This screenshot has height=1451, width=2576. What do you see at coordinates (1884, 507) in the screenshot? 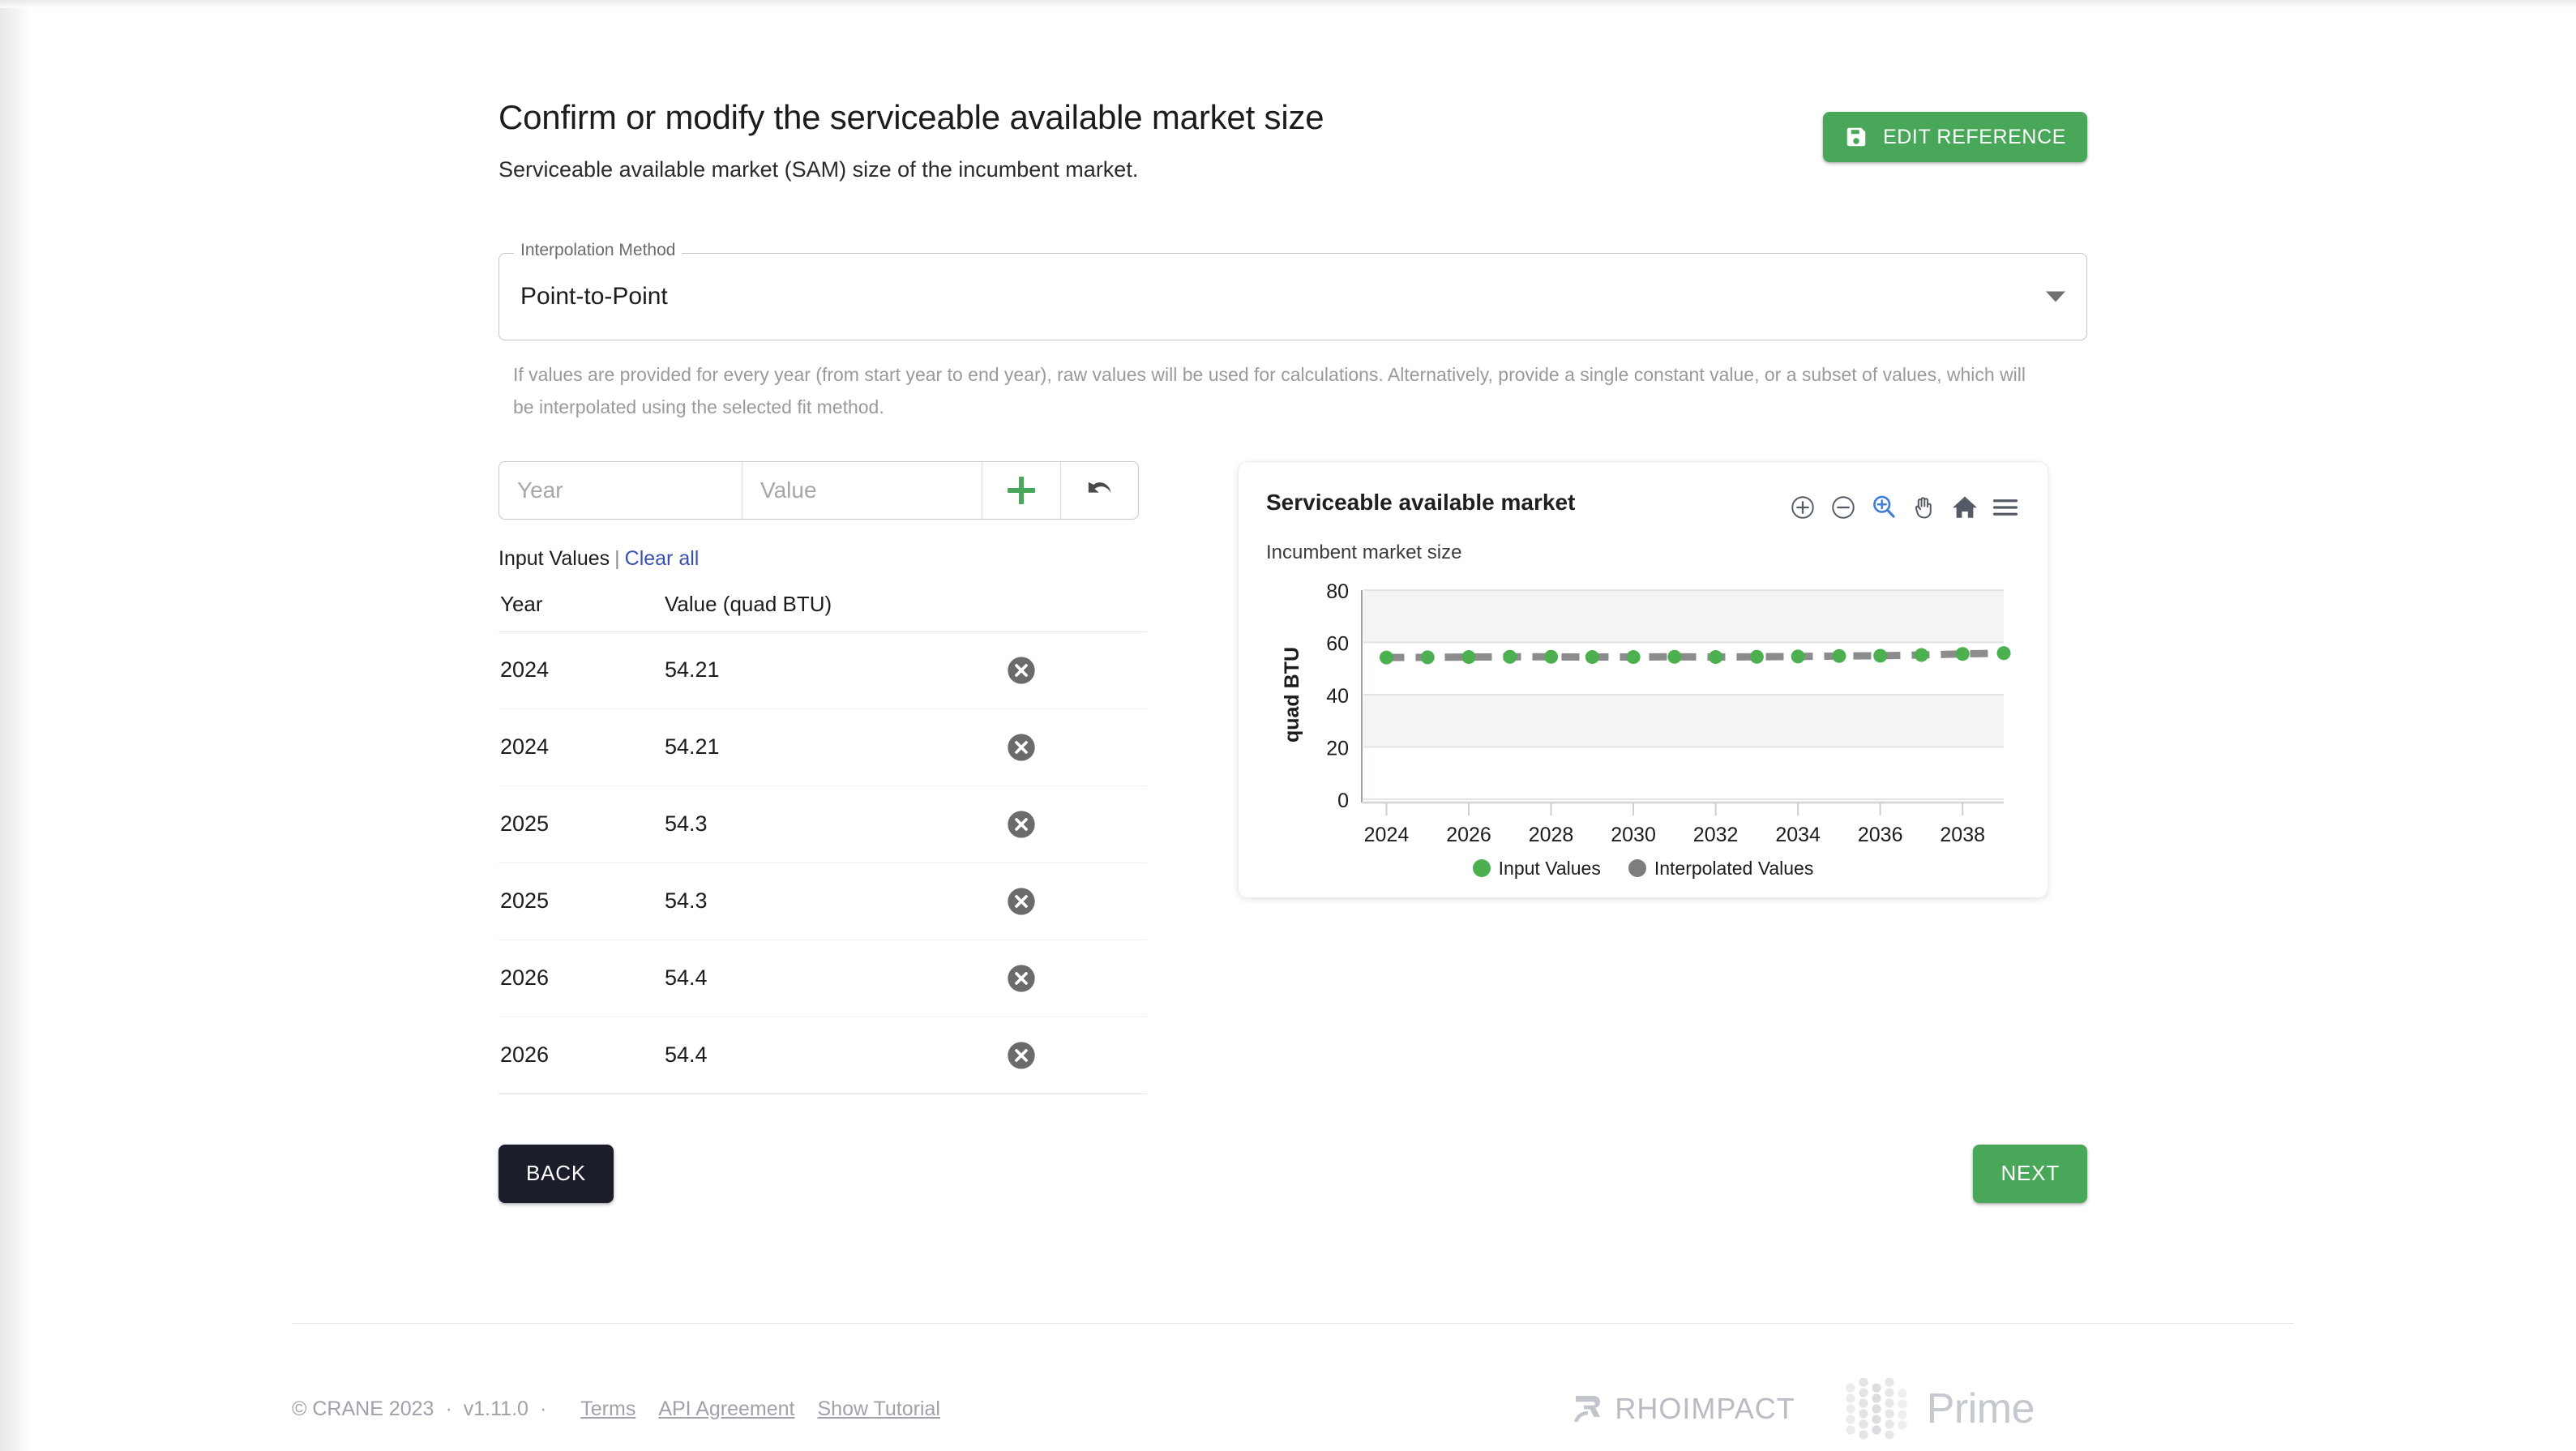
I see `zoom-select-icon` at bounding box center [1884, 507].